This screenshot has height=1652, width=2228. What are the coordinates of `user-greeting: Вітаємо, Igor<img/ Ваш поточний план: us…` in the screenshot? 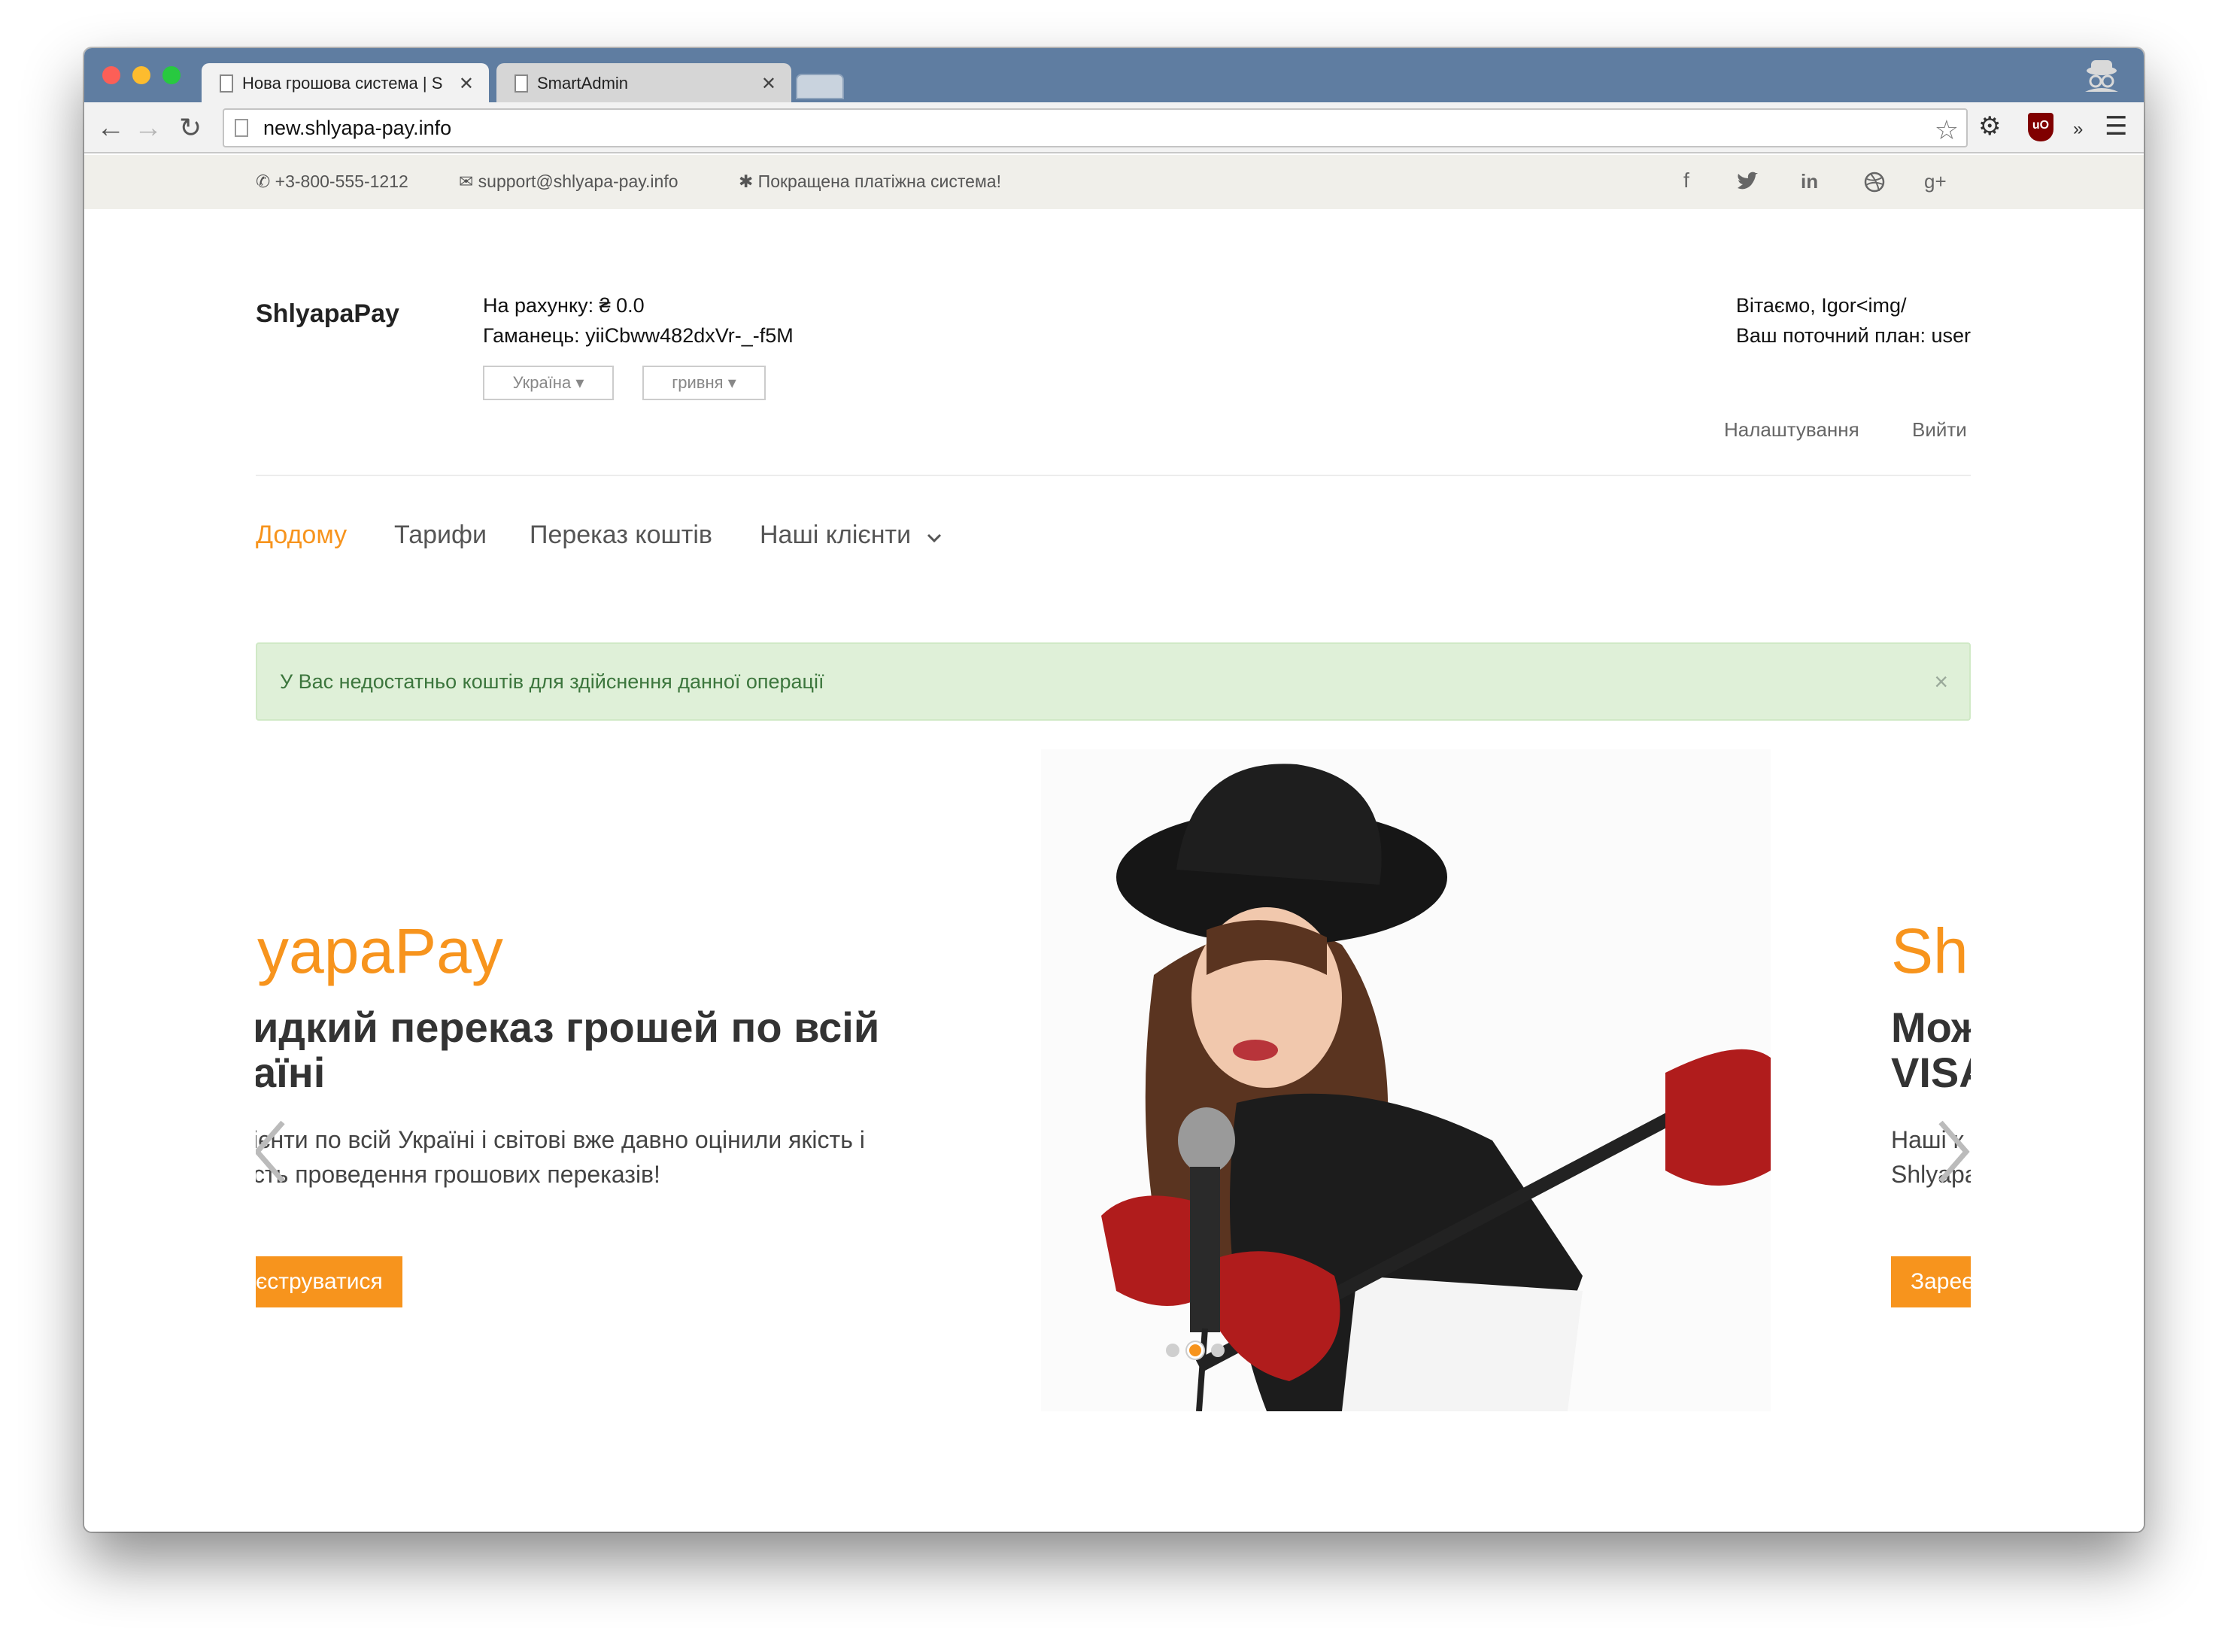 It's located at (1853, 321).